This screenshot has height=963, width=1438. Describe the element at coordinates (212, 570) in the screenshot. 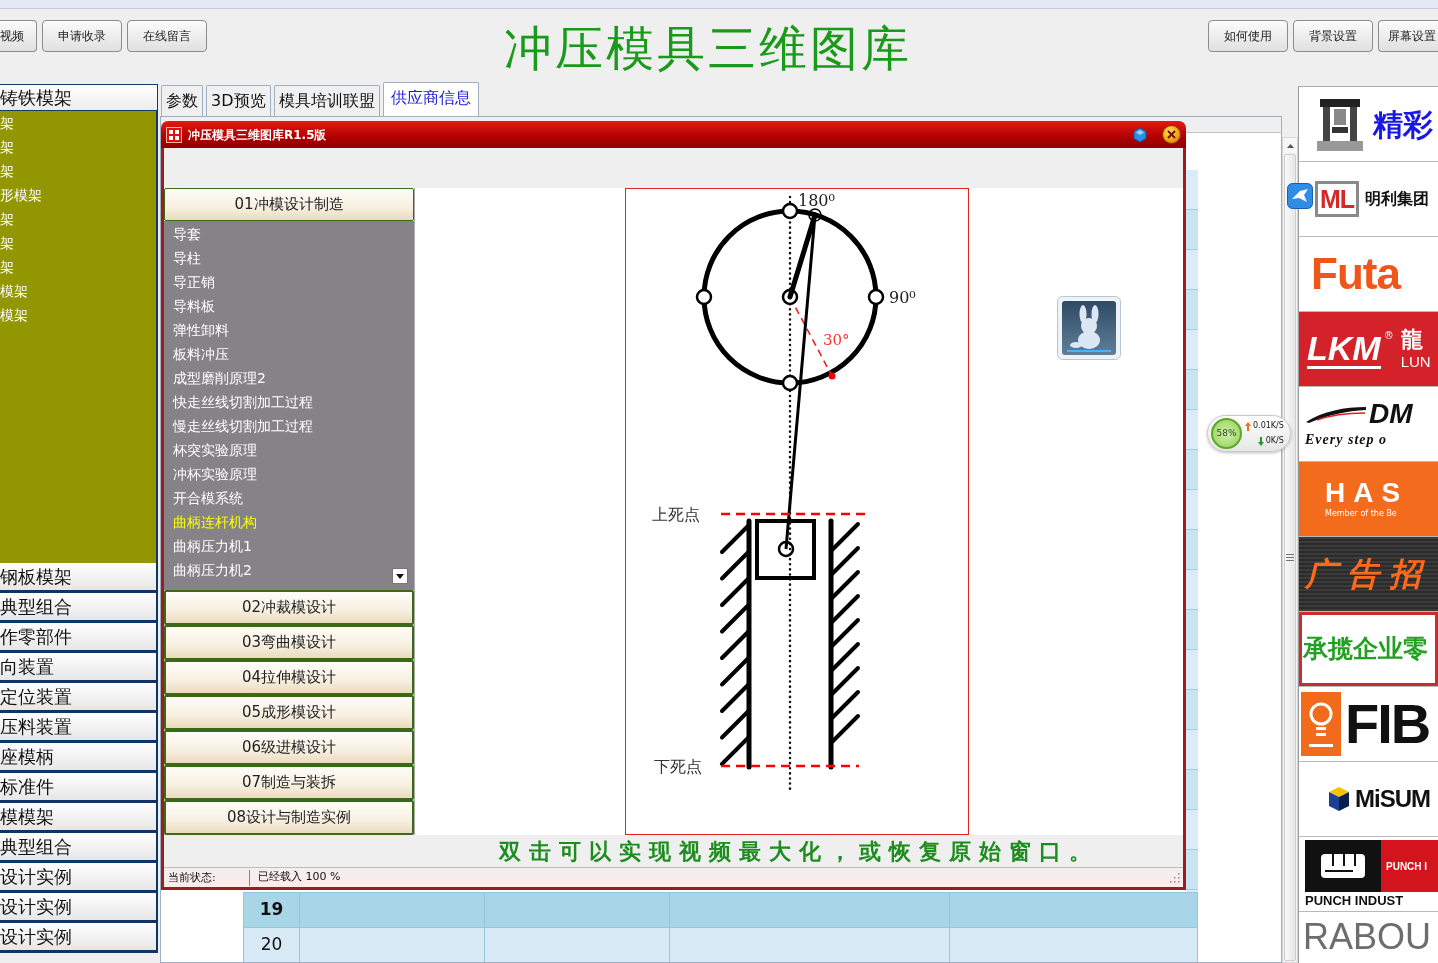

I see `menu-item: 曲柄压力机2` at that location.